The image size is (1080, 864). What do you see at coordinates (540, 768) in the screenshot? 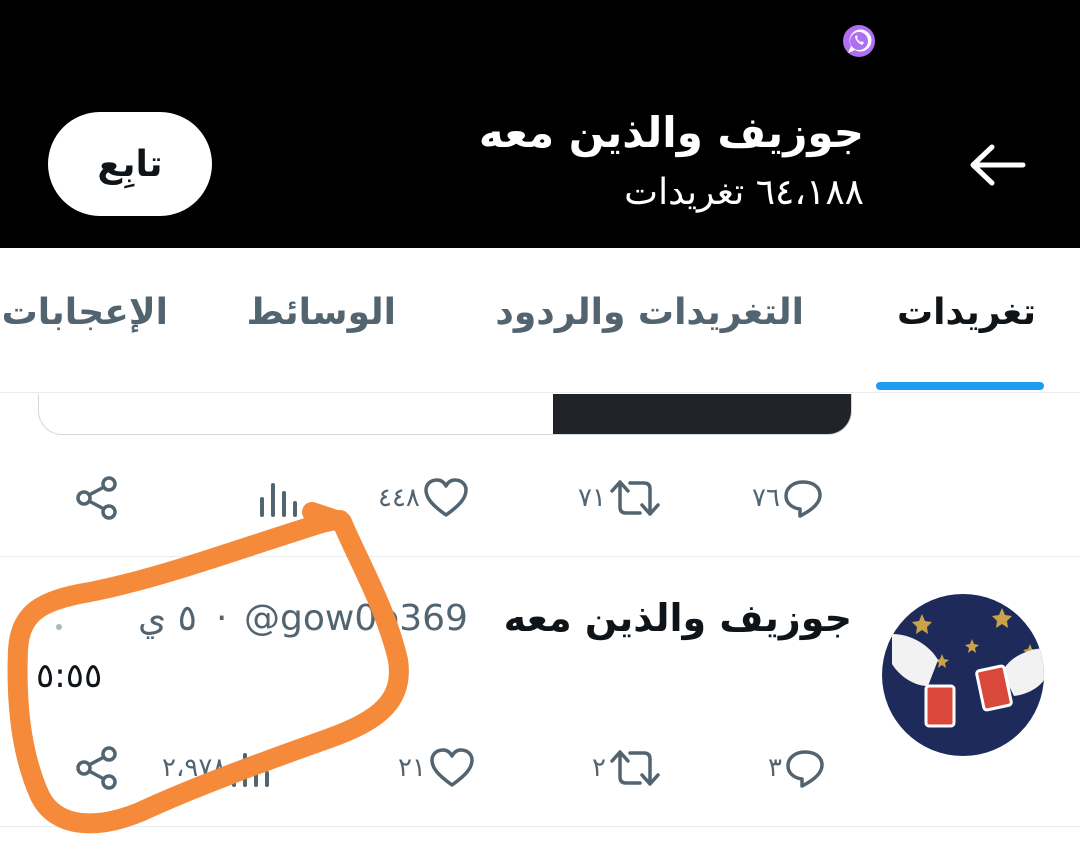
I see `tweet-actions: ٣ ٢ ٢١ ٢،٩٧٨` at bounding box center [540, 768].